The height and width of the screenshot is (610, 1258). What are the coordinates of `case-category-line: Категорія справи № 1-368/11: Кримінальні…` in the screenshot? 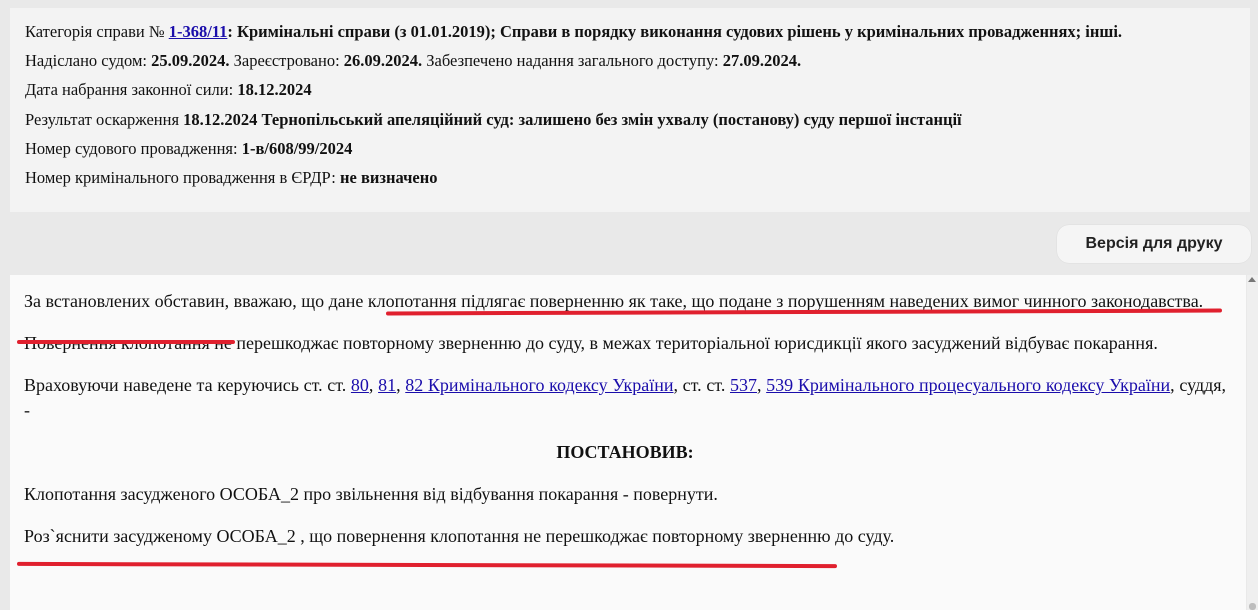 It's located at (630, 35).